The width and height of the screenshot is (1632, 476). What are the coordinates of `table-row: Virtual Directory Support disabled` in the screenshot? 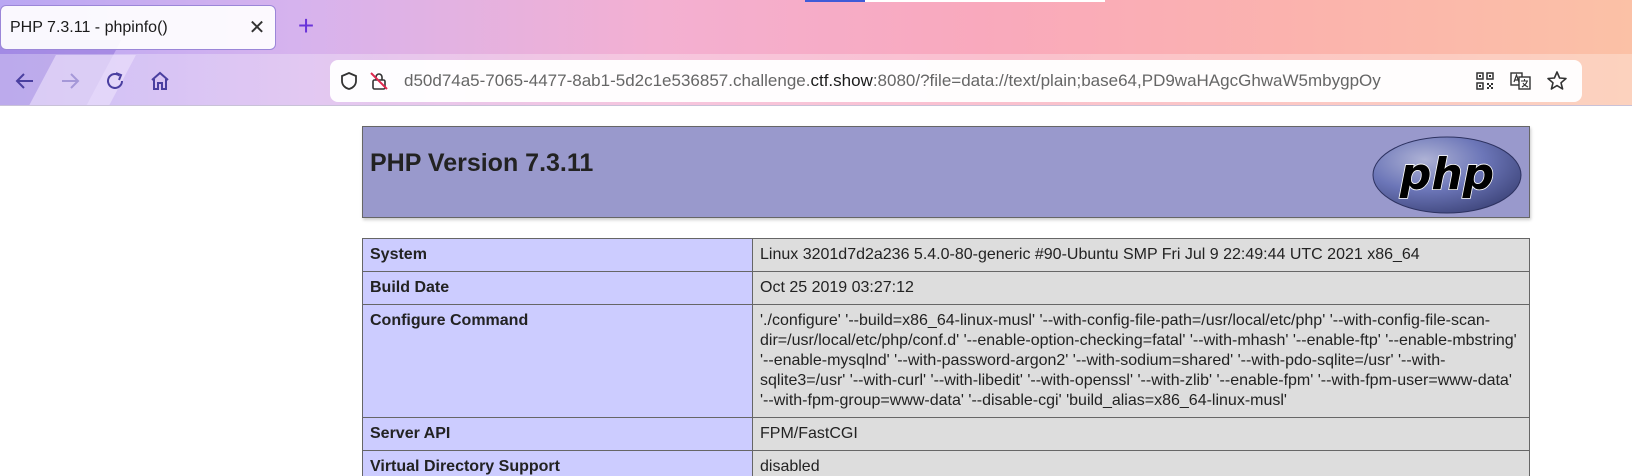 It's located at (946, 463).